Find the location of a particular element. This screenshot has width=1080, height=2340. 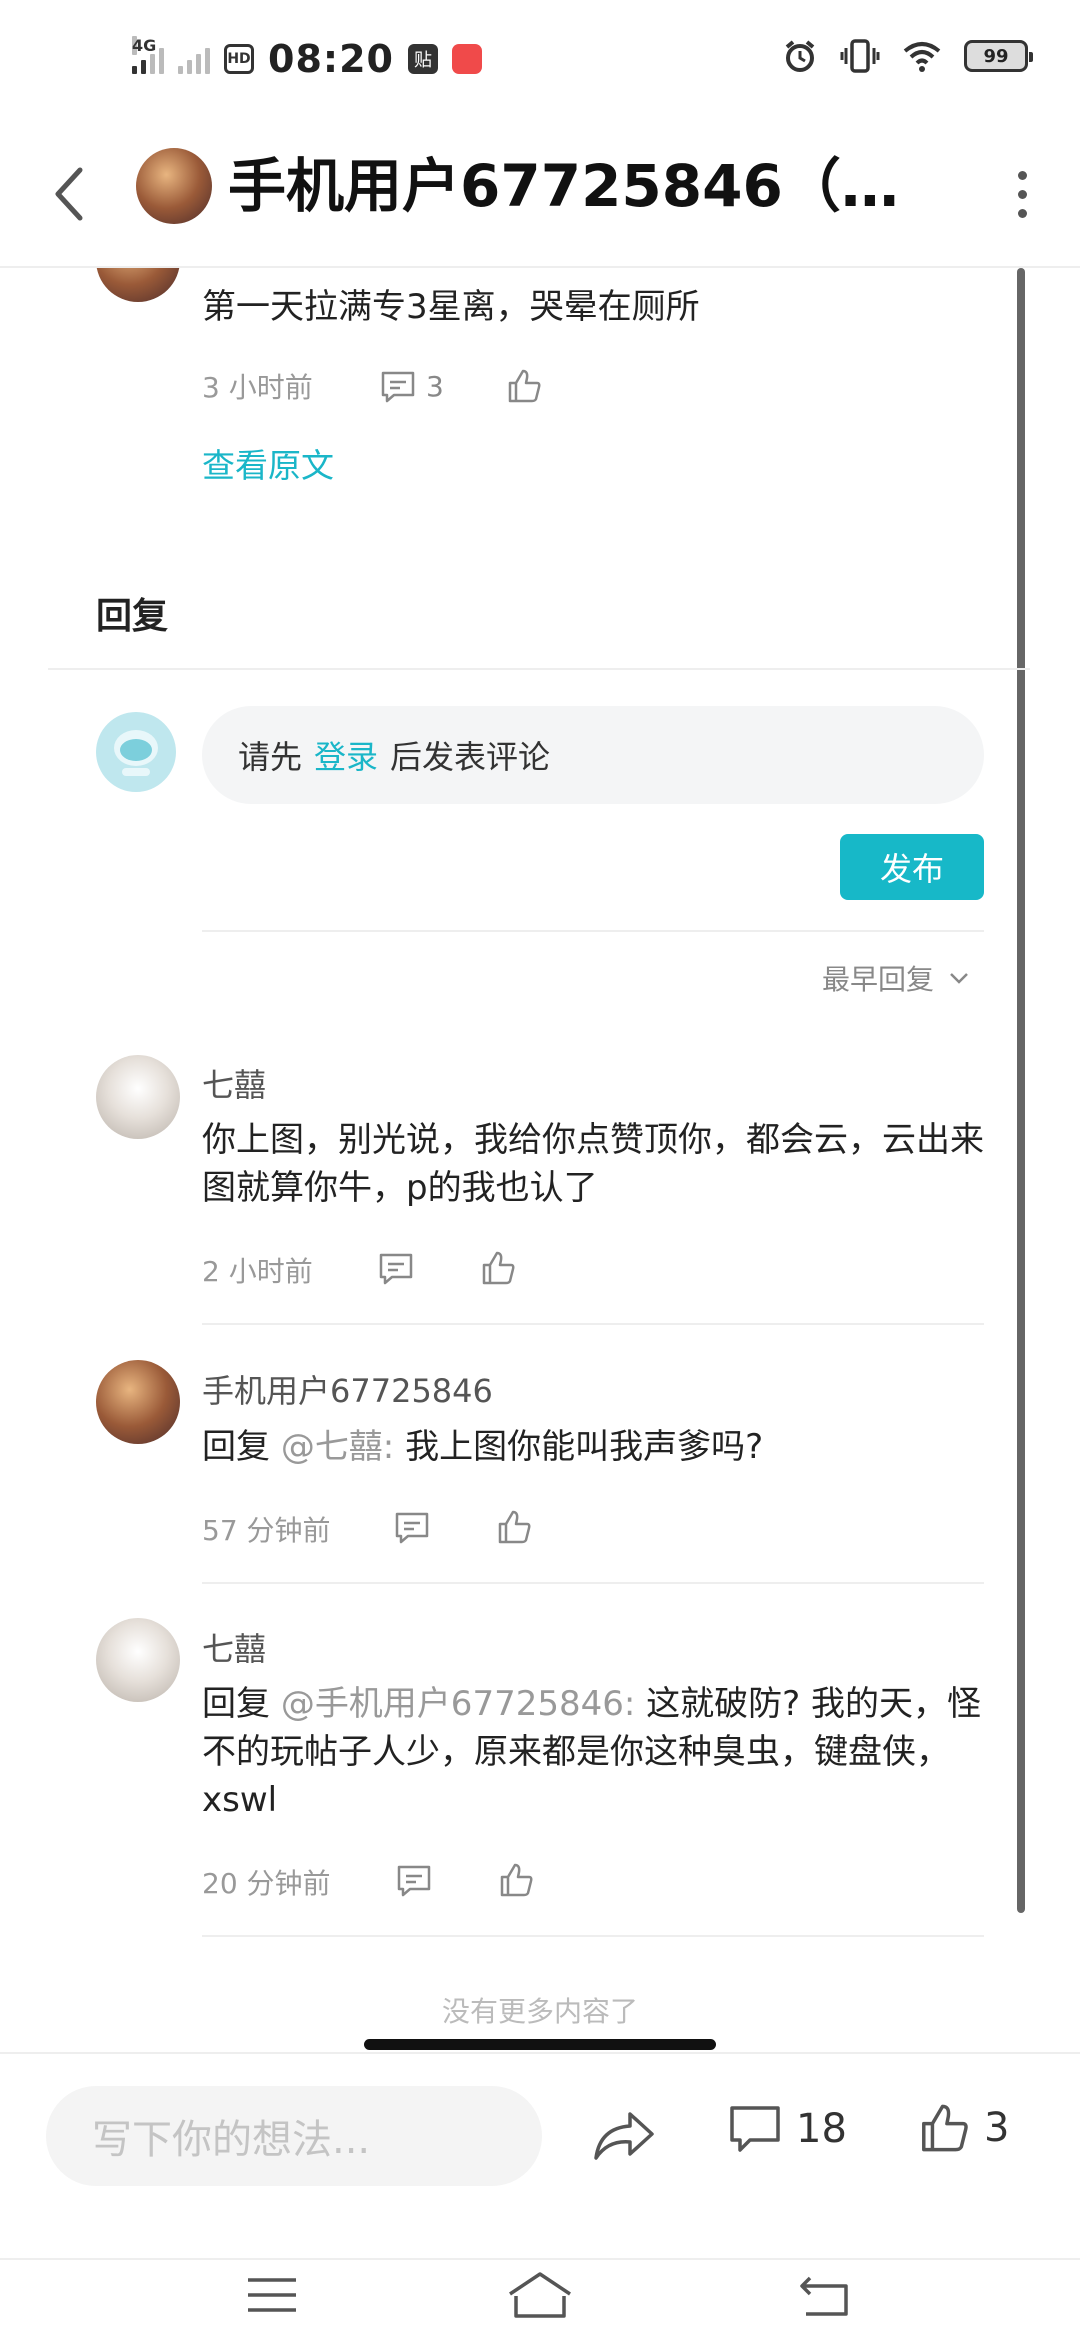

comment-icon is located at coordinates (398, 387).